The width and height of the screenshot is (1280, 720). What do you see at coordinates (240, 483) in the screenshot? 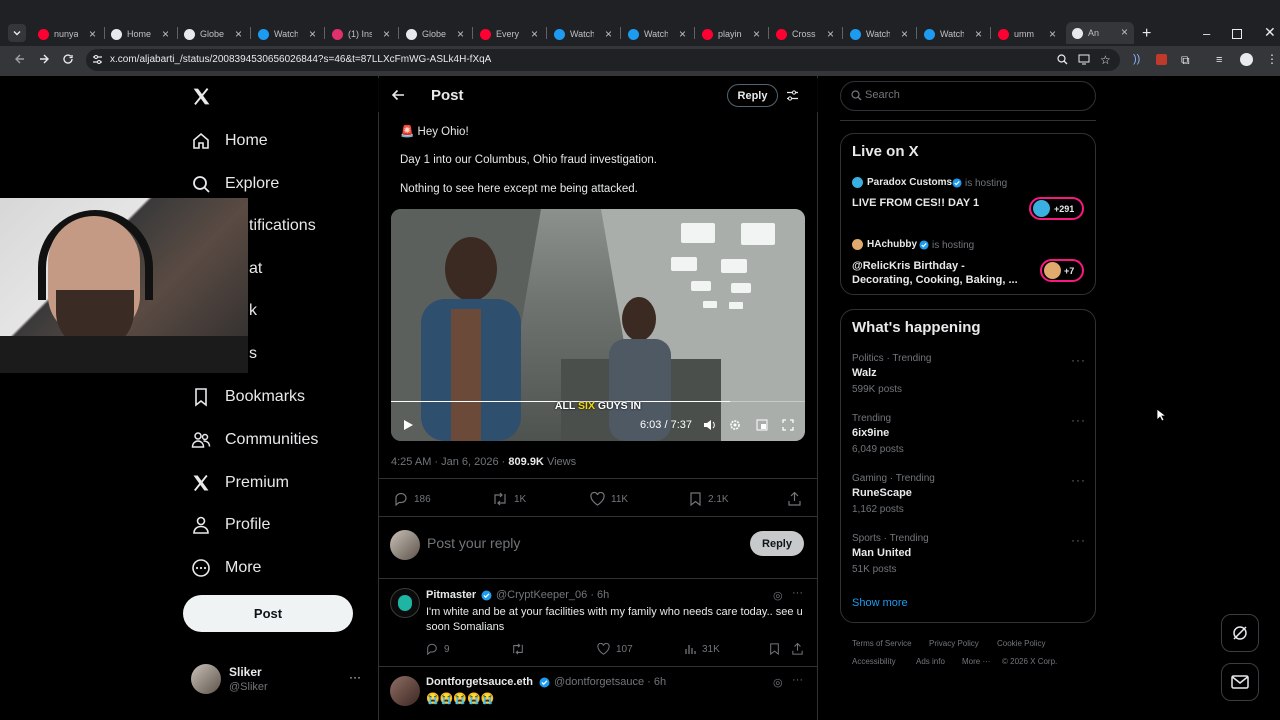
I see `sidebar-item-premium: Premium` at bounding box center [240, 483].